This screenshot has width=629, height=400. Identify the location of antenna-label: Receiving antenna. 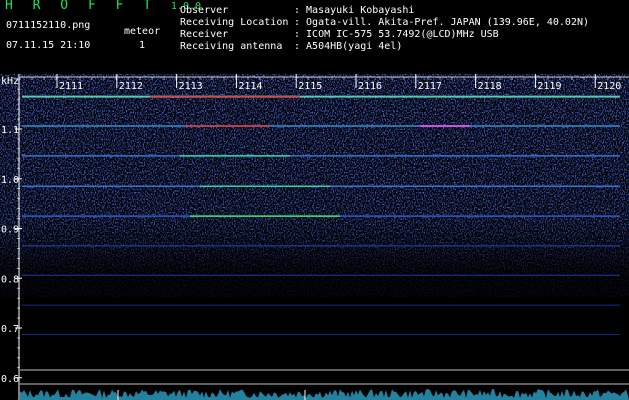
(231, 46).